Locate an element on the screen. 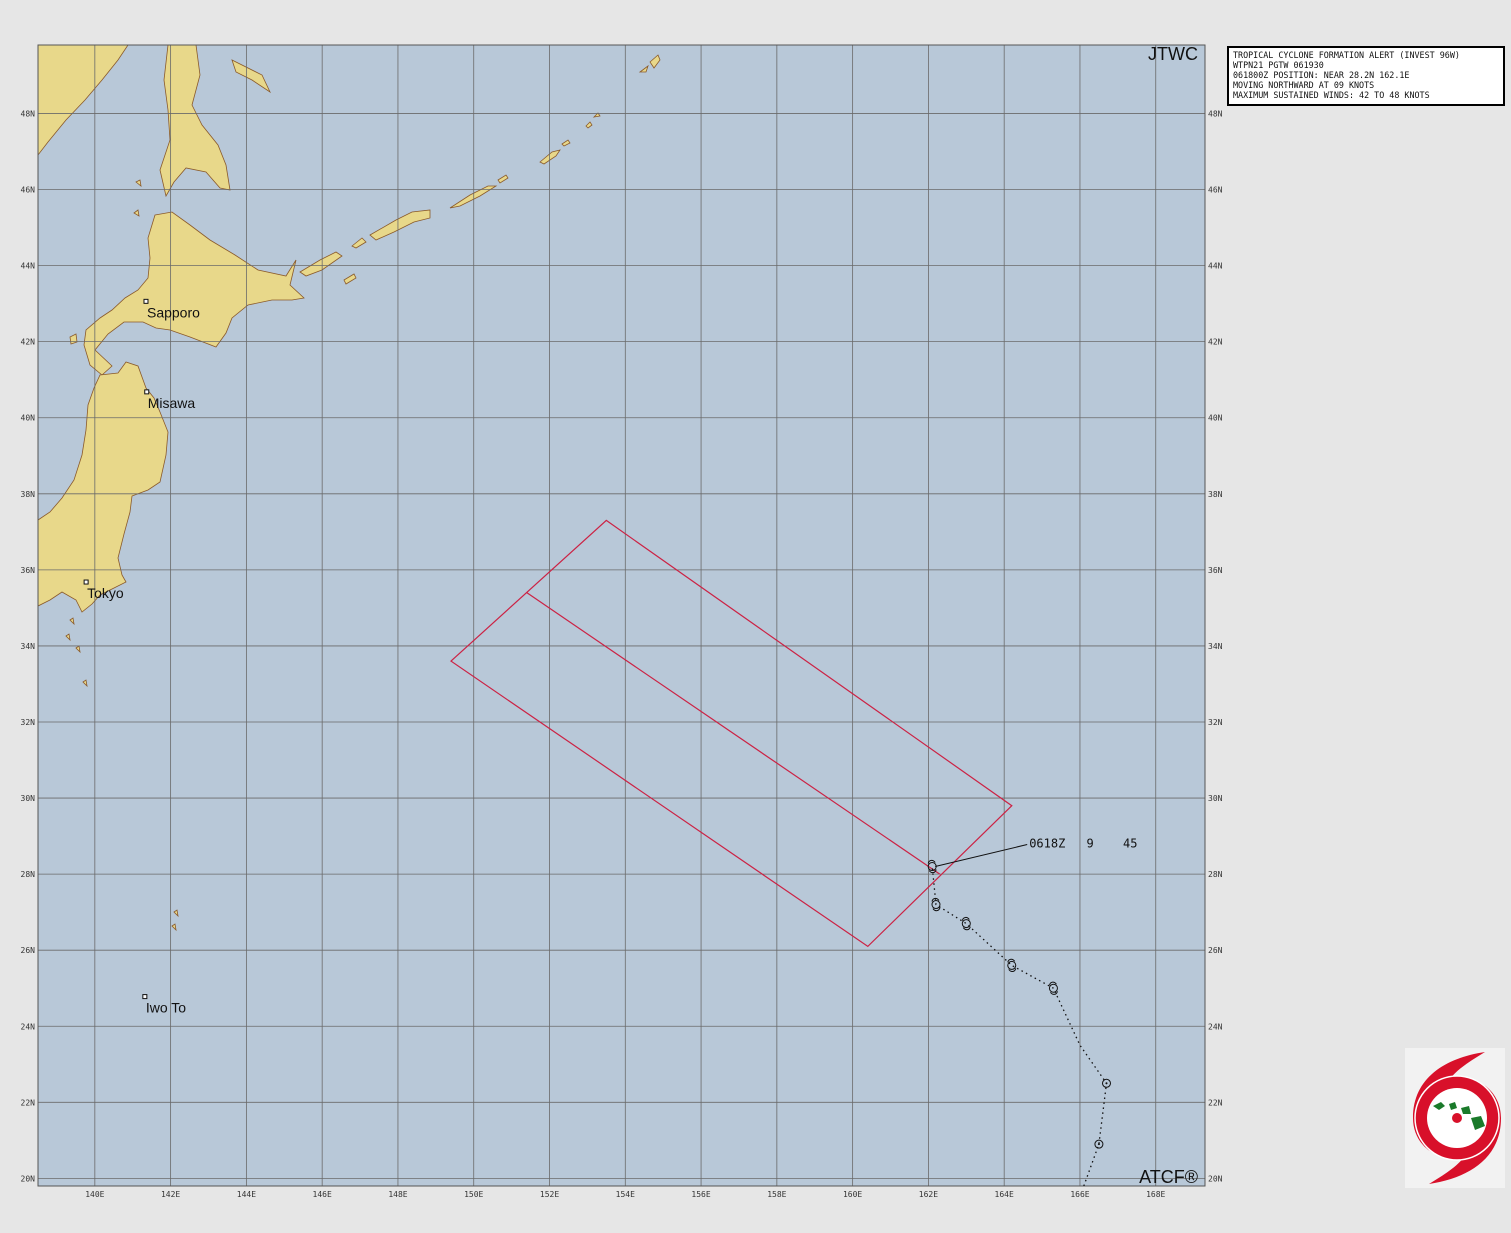  alert-line-5: MAXIMUM SUSTAINED WINDS: 42 TO 48 KNOTS is located at coordinates (1331, 95).